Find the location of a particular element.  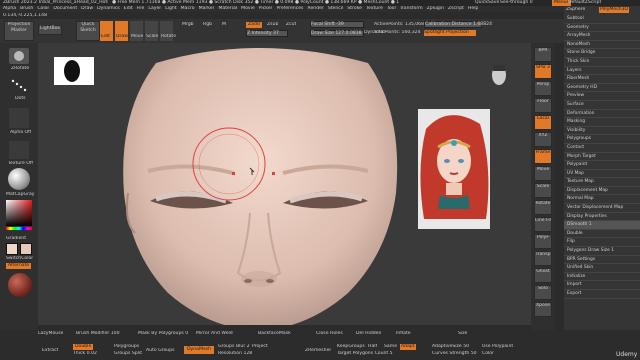

menu-light: Light is located at coordinates (170, 9).